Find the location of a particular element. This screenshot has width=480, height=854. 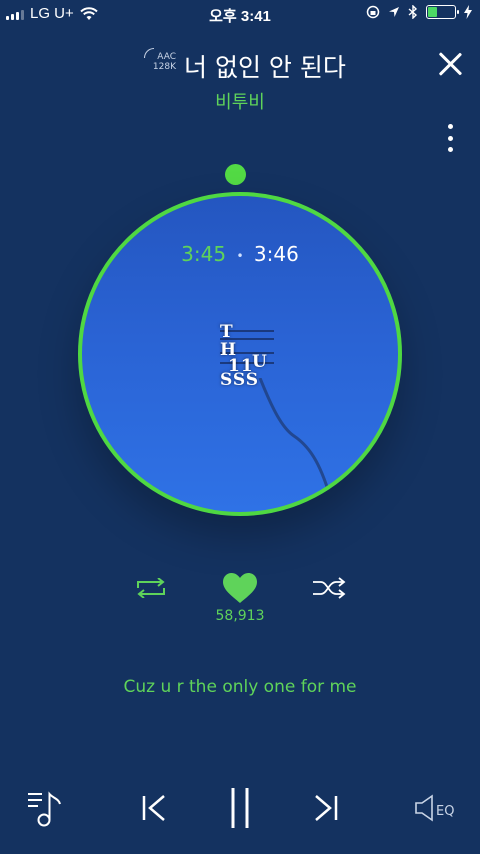

playback-controls: EQ is located at coordinates (240, 810).